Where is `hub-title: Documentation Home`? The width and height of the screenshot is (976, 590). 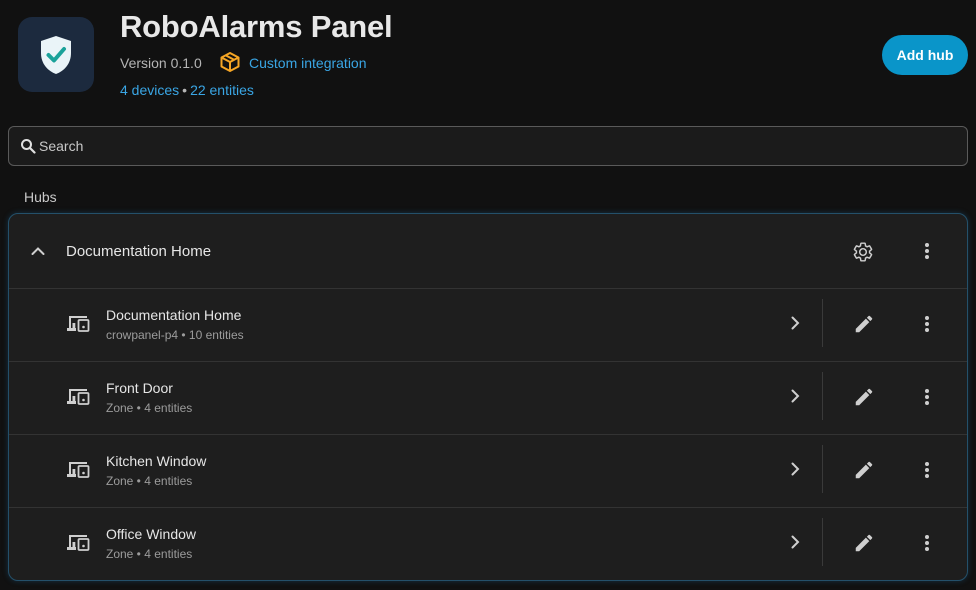 hub-title: Documentation Home is located at coordinates (139, 251).